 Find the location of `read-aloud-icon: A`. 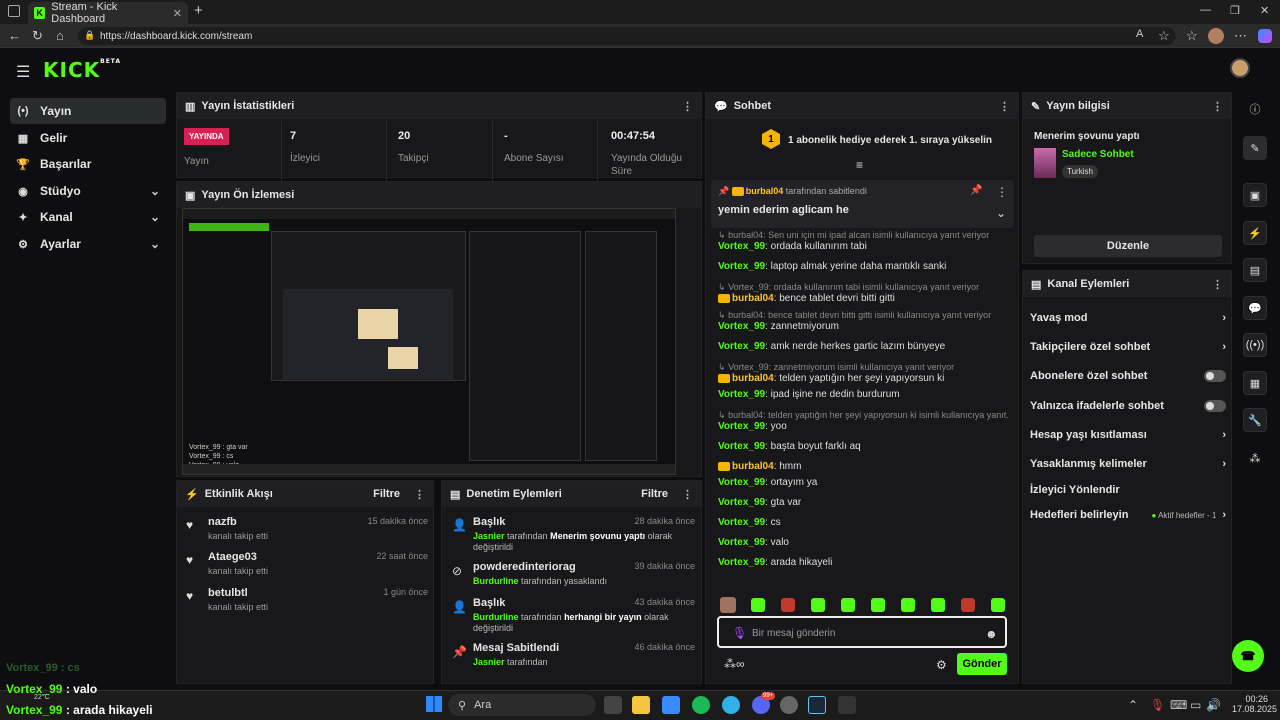

read-aloud-icon: A is located at coordinates (1139, 34).